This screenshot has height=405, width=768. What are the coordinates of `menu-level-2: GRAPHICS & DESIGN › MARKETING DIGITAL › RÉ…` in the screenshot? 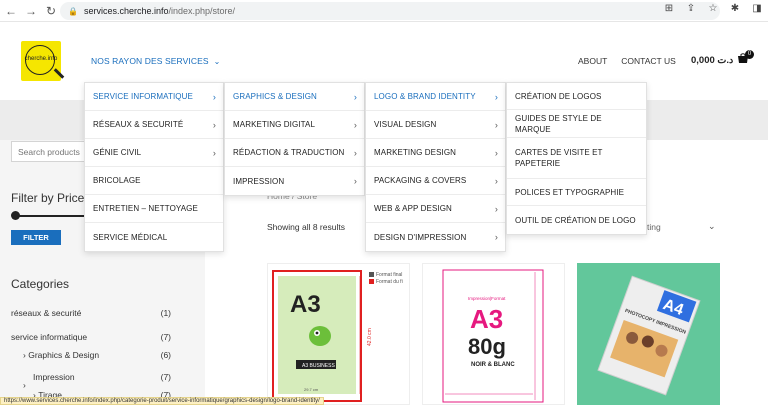 It's located at (294, 139).